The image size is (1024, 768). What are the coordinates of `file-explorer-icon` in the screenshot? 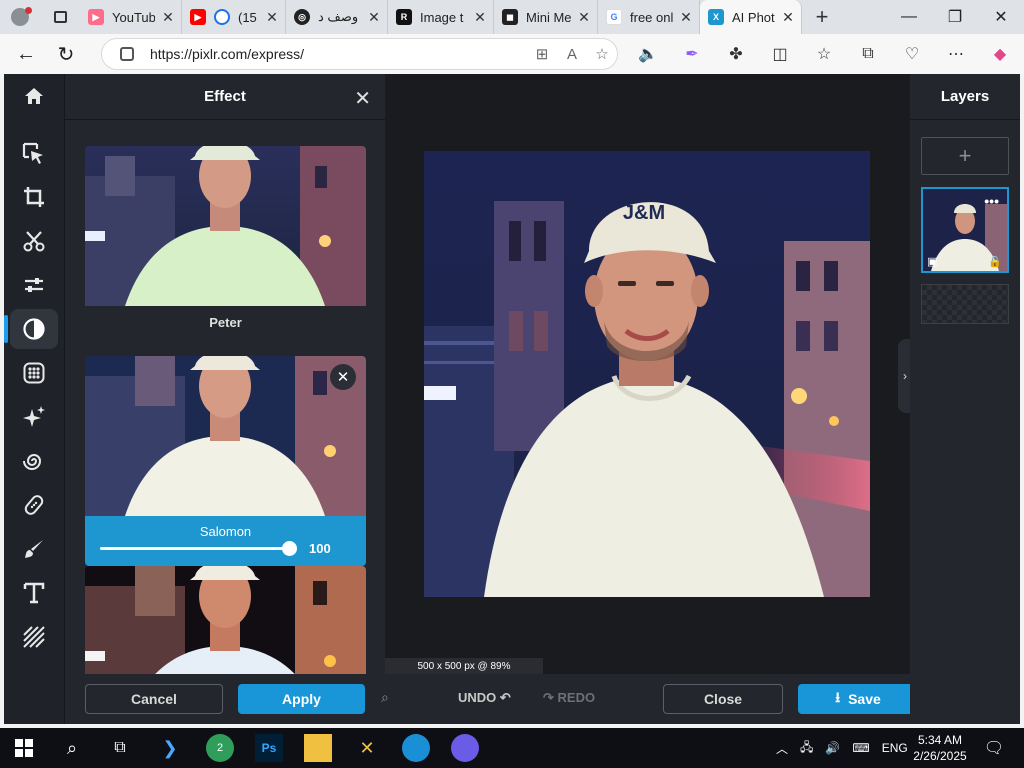 It's located at (318, 748).